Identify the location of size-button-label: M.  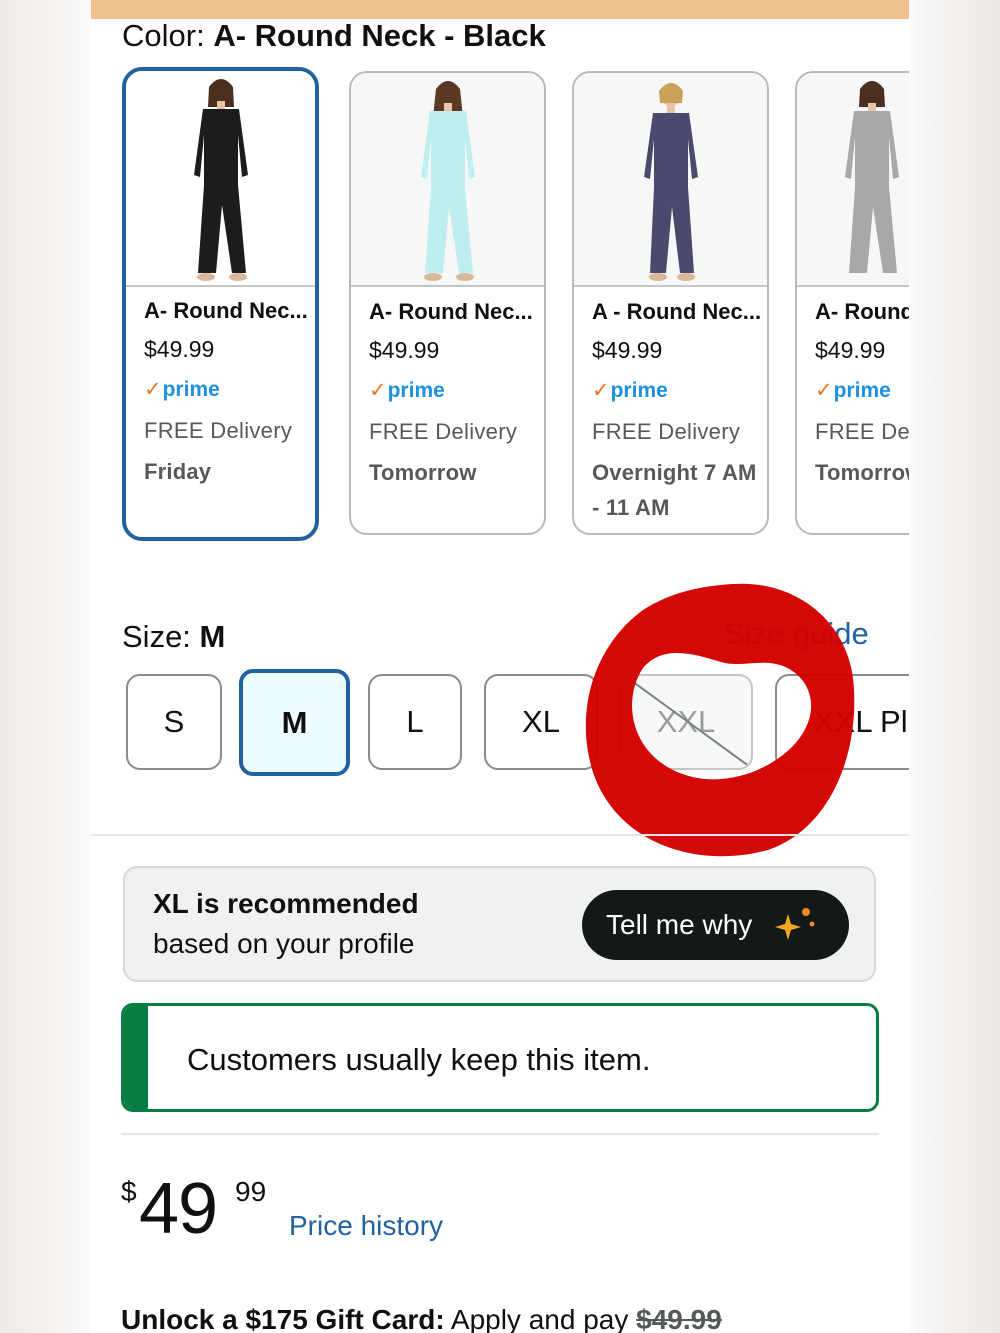
(294, 722).